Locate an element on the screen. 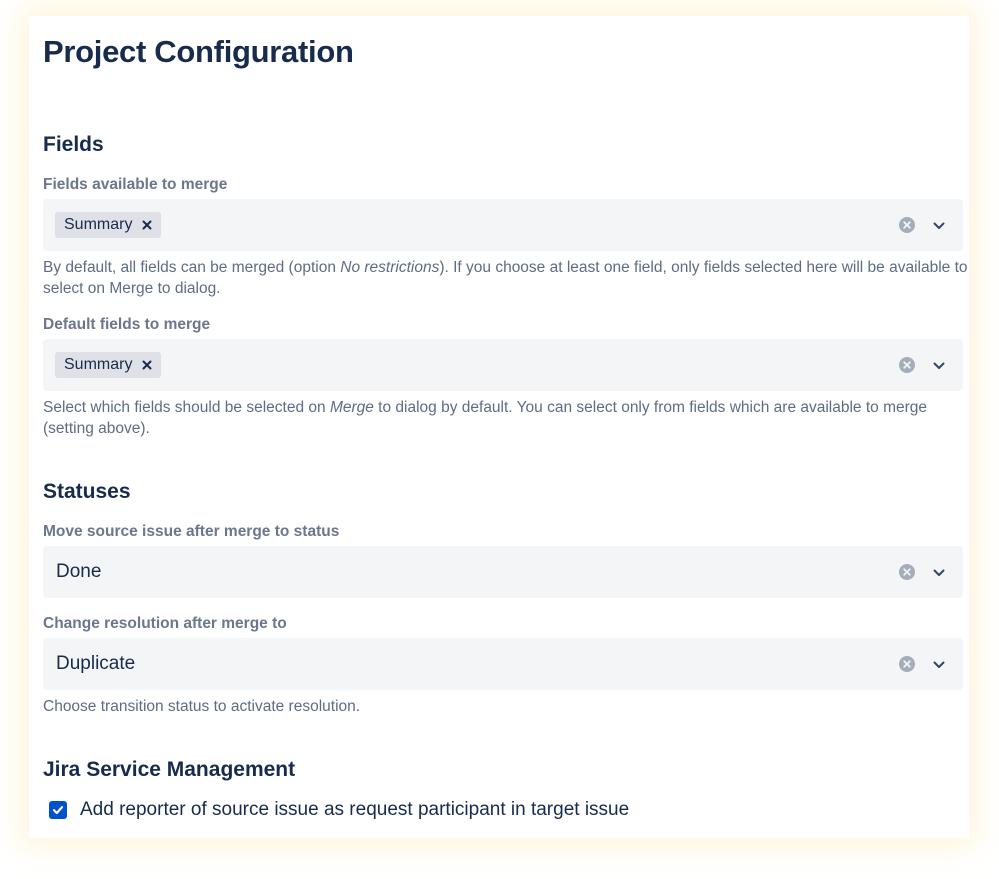 Image resolution: width=999 pixels, height=879 pixels. statuses-heading: Statuses is located at coordinates (87, 491).